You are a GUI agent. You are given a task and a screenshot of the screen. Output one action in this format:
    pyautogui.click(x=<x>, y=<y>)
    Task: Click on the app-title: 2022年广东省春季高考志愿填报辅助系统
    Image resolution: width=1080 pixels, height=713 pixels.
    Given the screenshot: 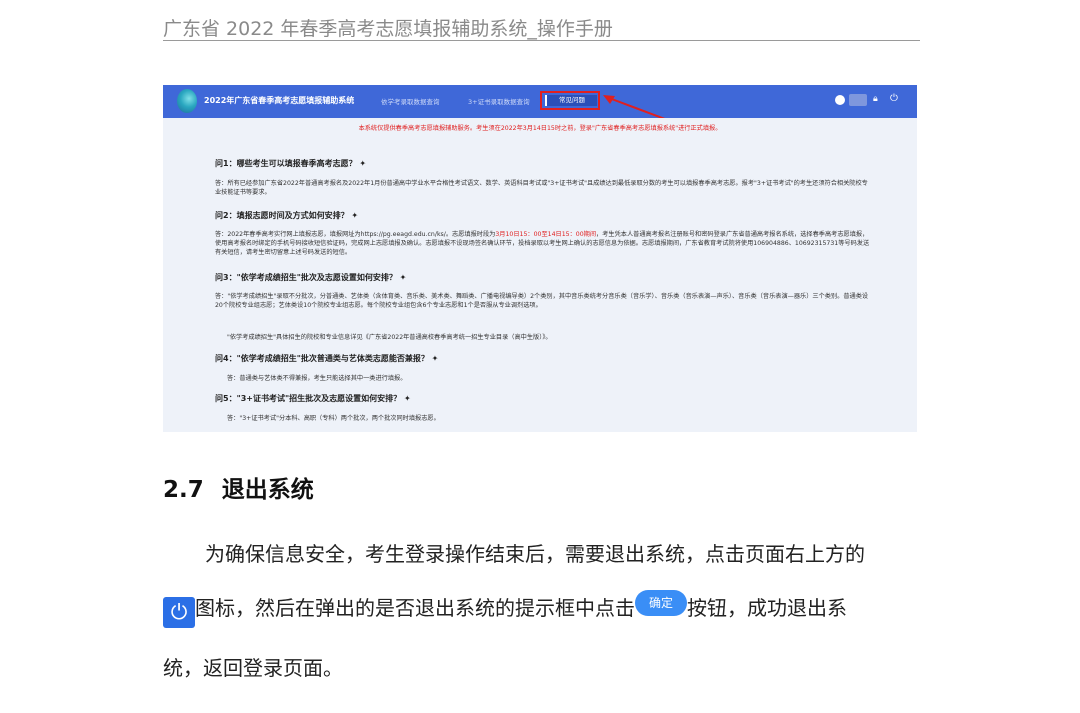 What is the action you would take?
    pyautogui.click(x=279, y=100)
    